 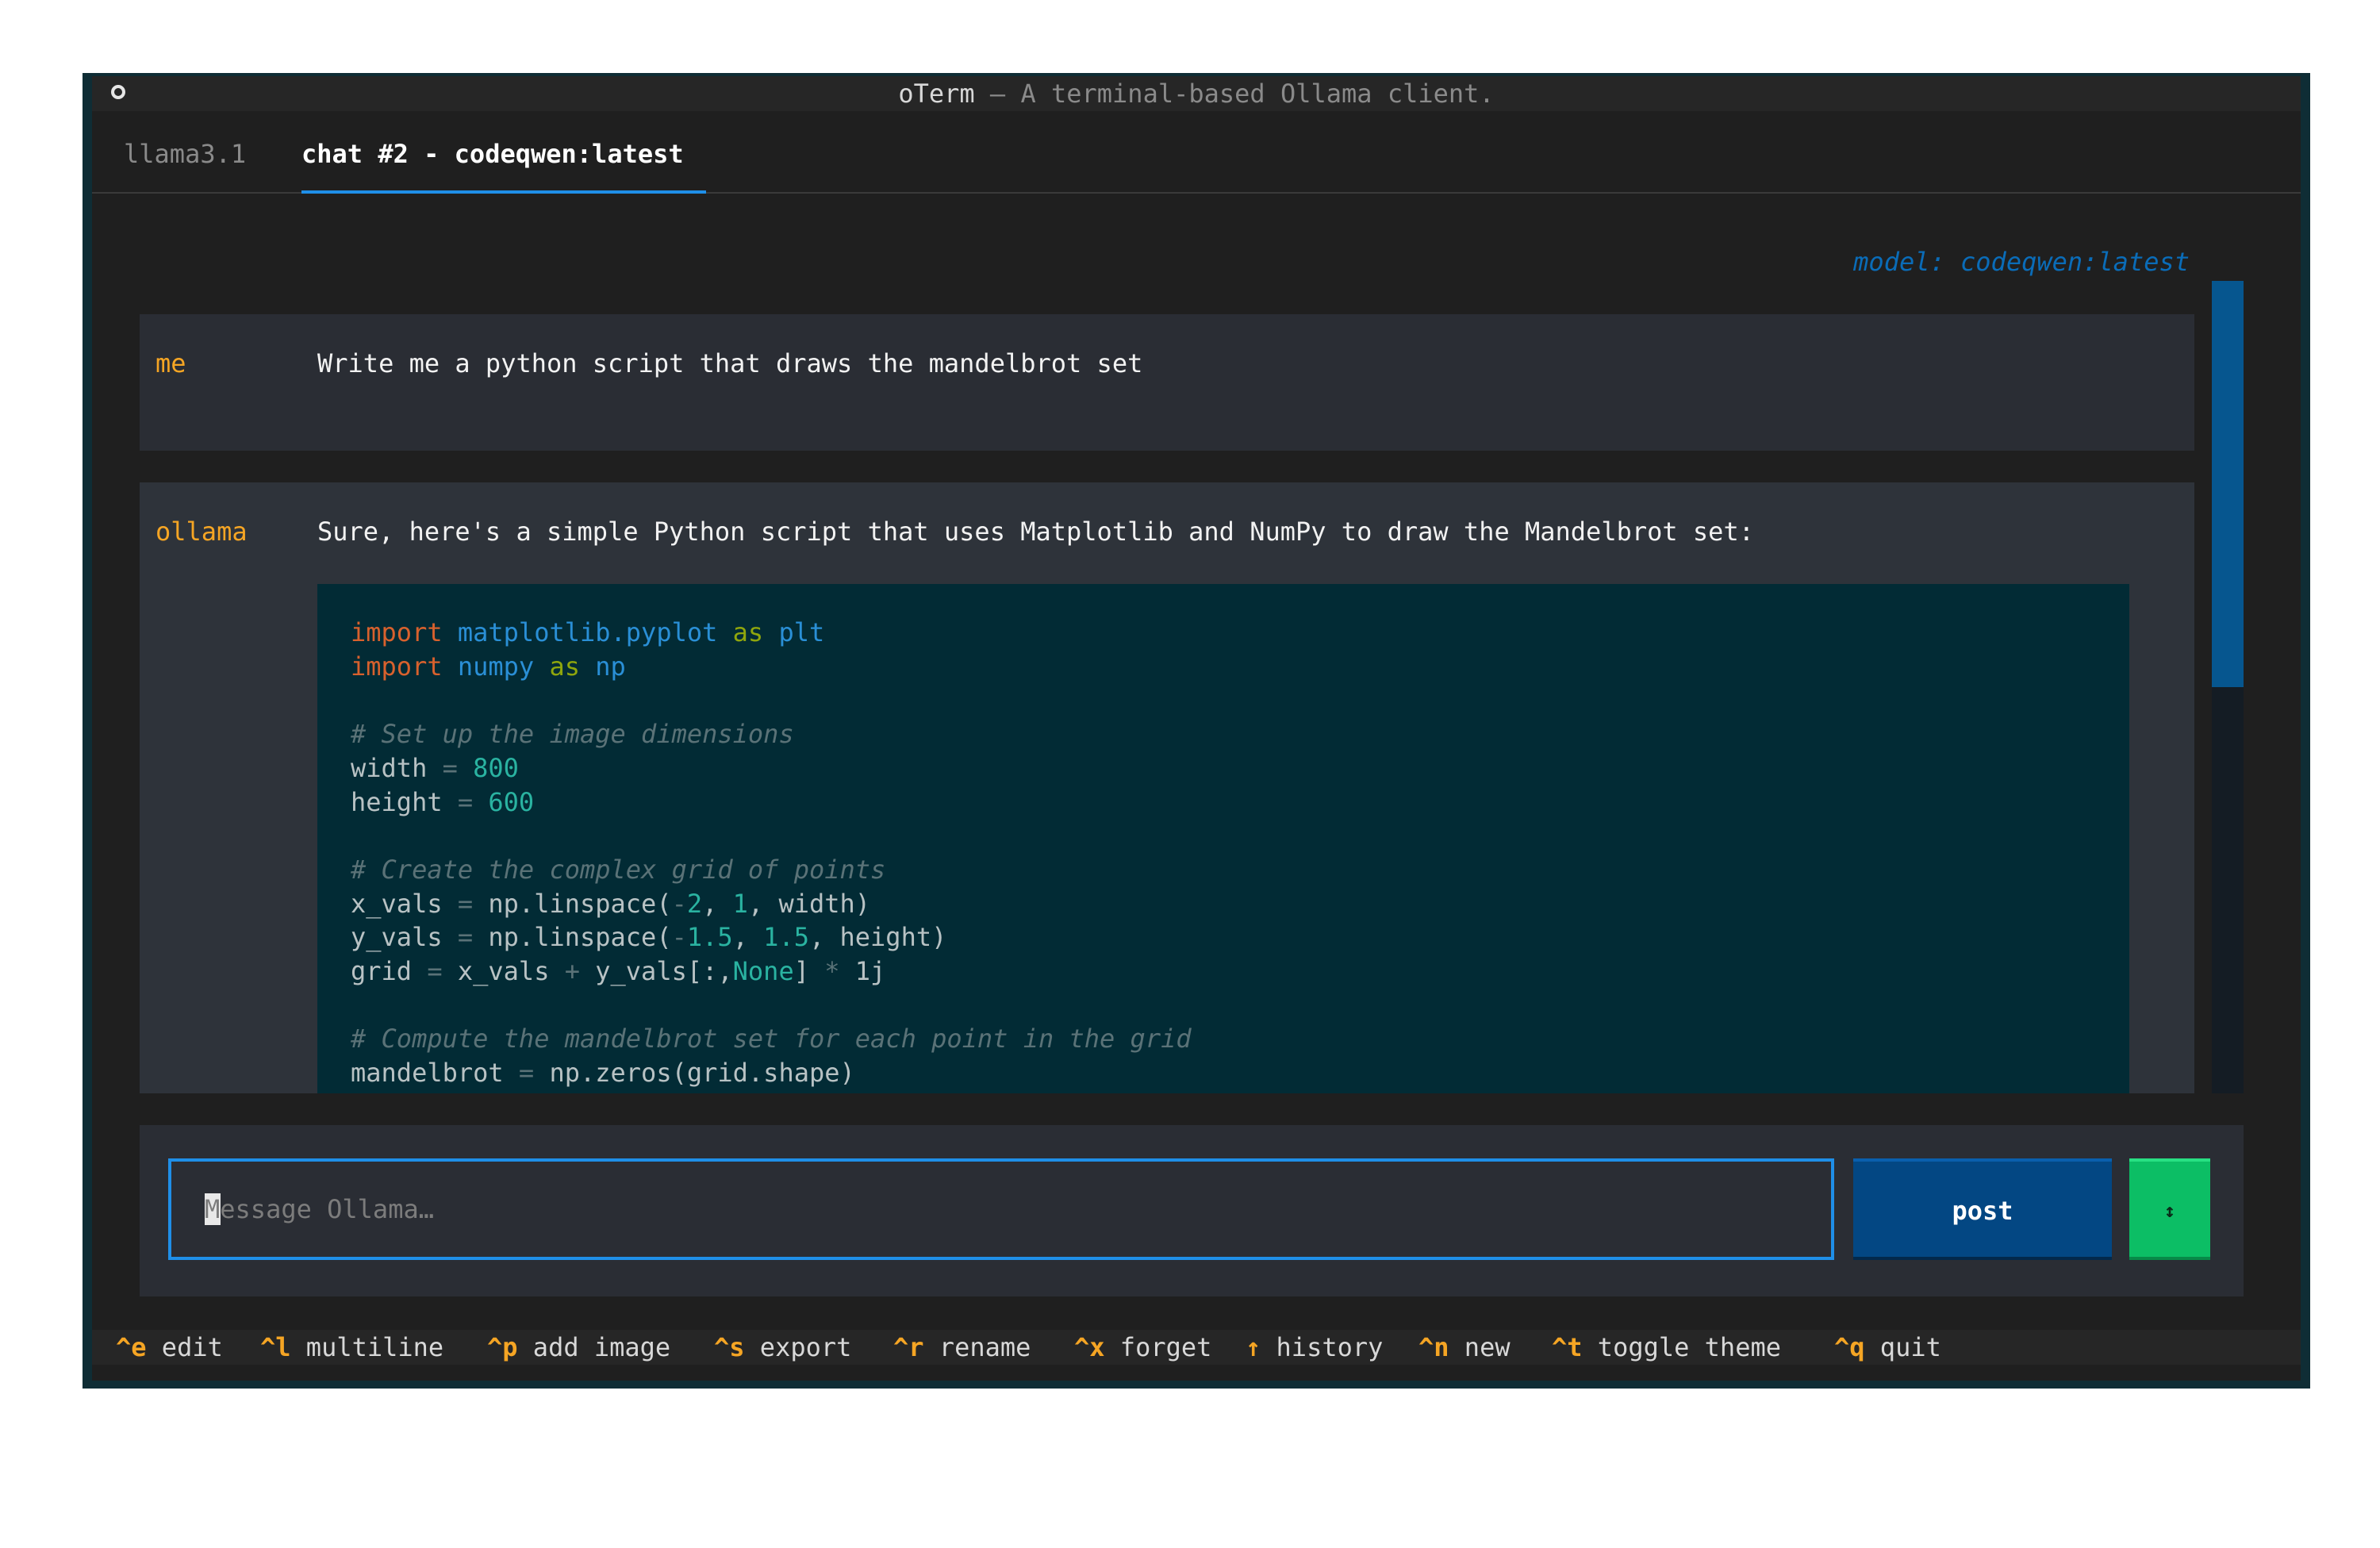 What do you see at coordinates (1089, 1347) in the screenshot?
I see `shortcut-key: ^x` at bounding box center [1089, 1347].